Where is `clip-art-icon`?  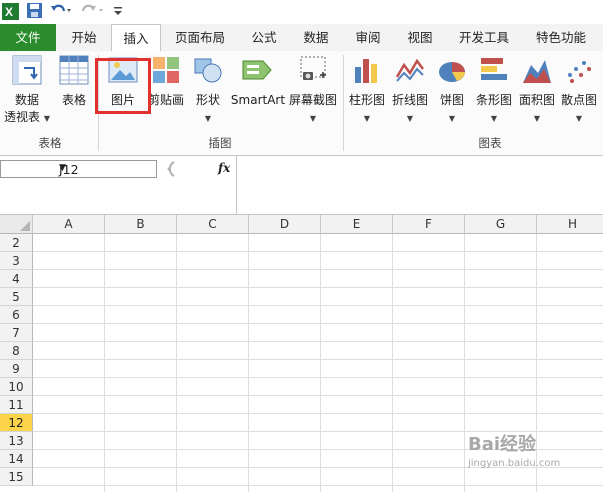 clip-art-icon is located at coordinates (166, 72).